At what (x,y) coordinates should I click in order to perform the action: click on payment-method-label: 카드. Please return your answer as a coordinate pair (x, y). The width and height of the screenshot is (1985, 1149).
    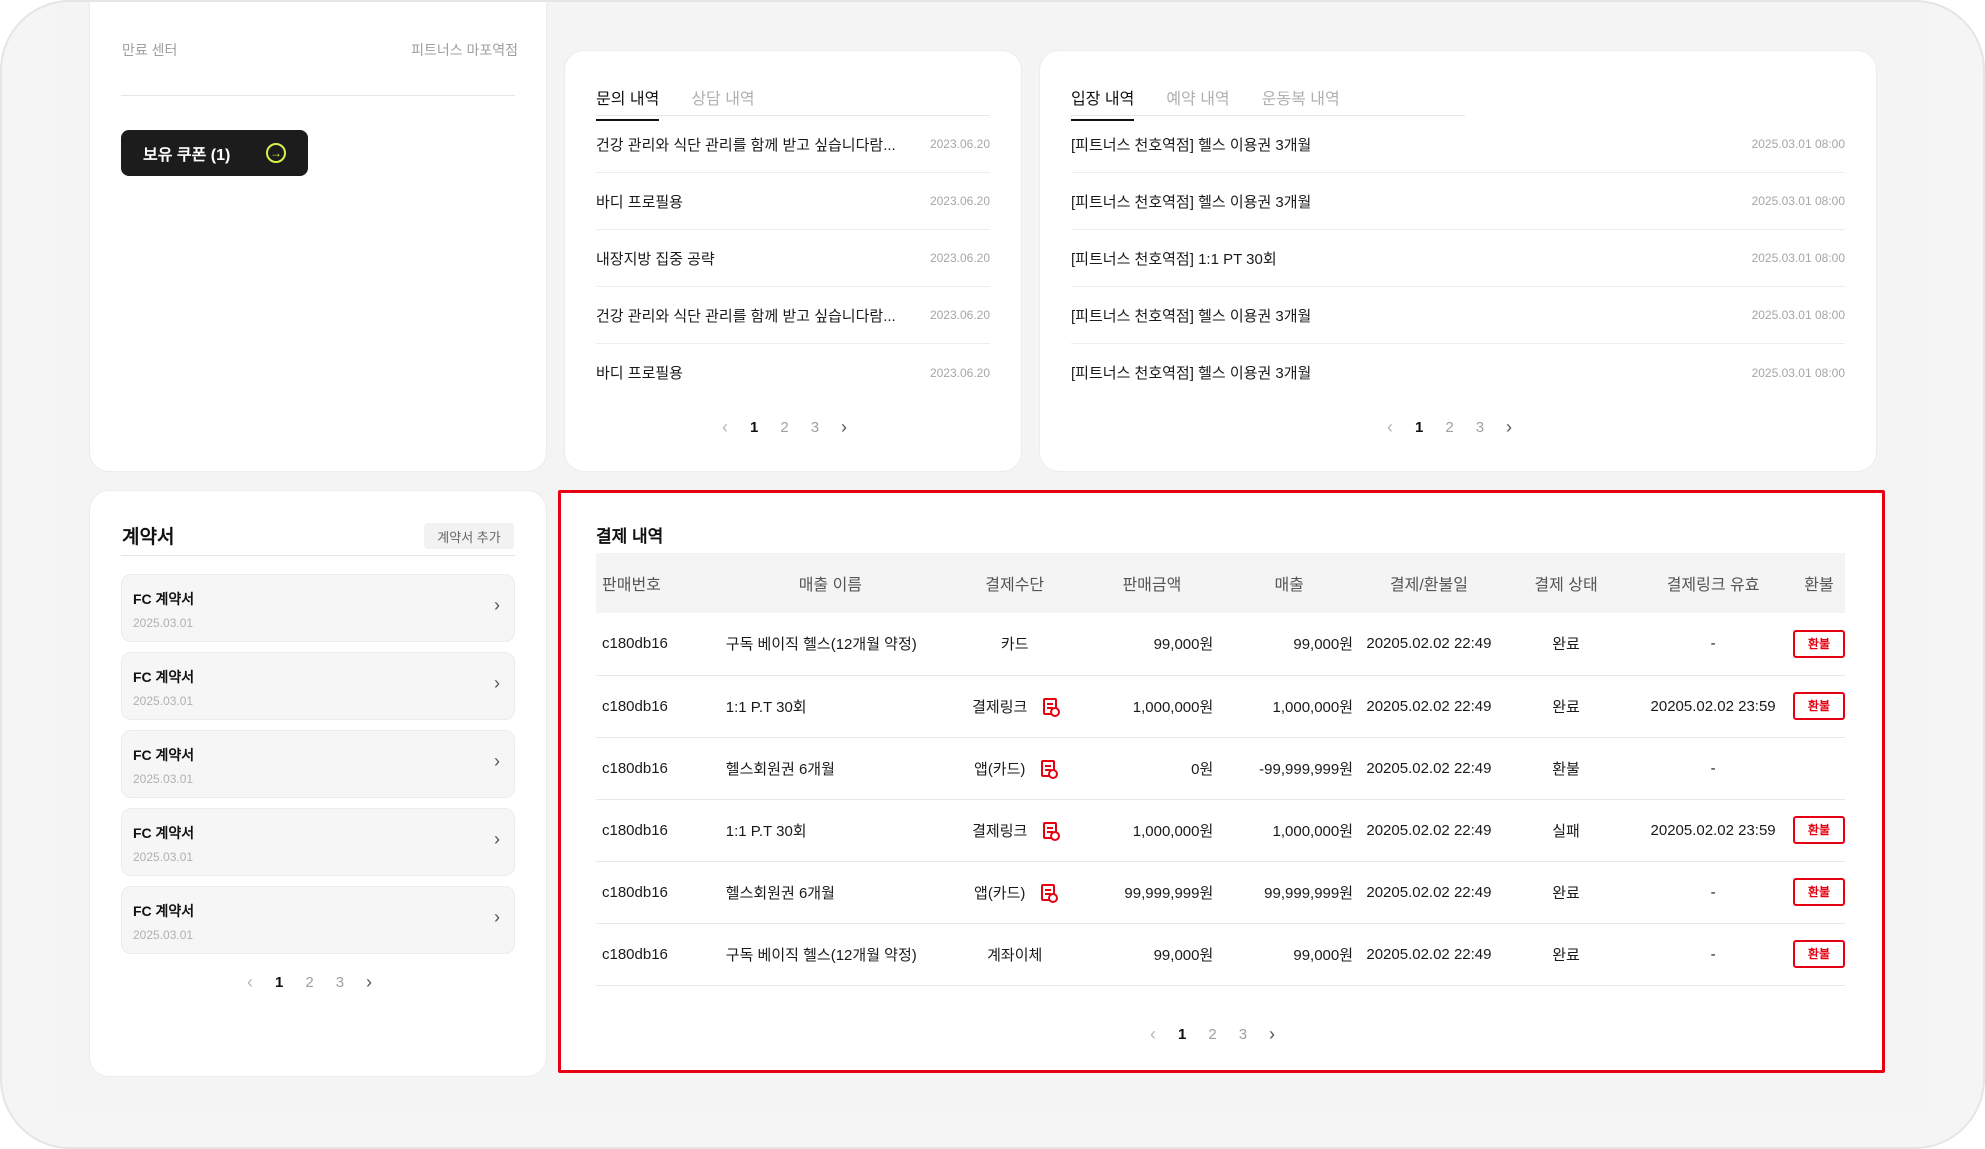
    Looking at the image, I should click on (1014, 645).